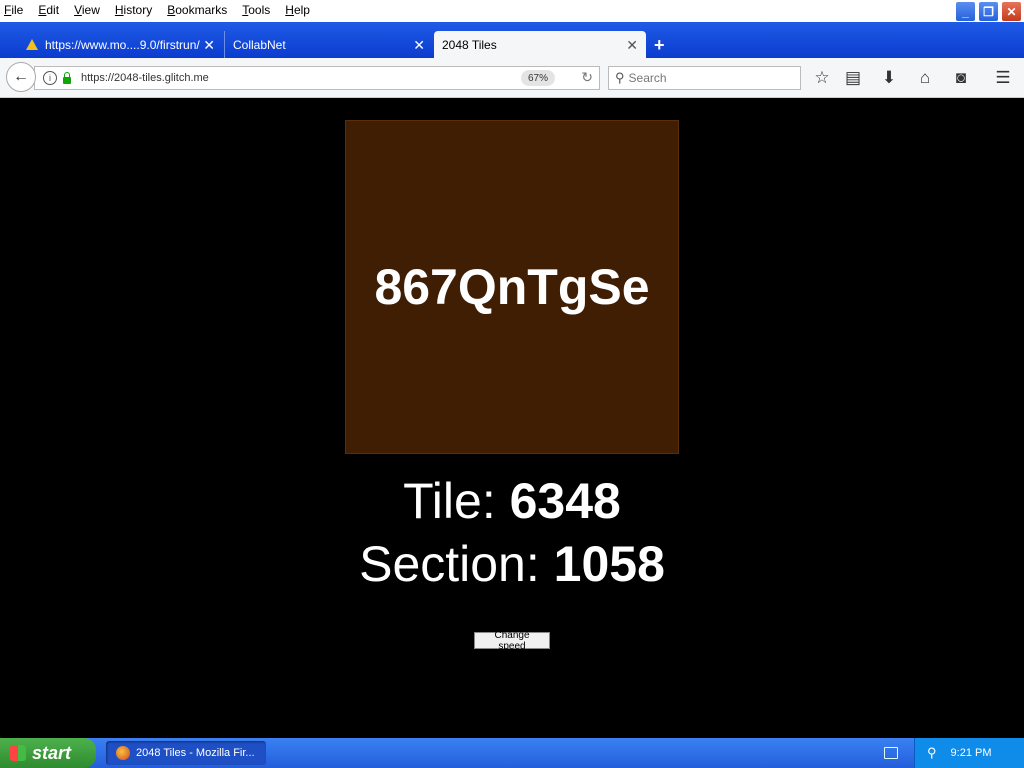  I want to click on clock: 9:21 PM, so click(971, 753).